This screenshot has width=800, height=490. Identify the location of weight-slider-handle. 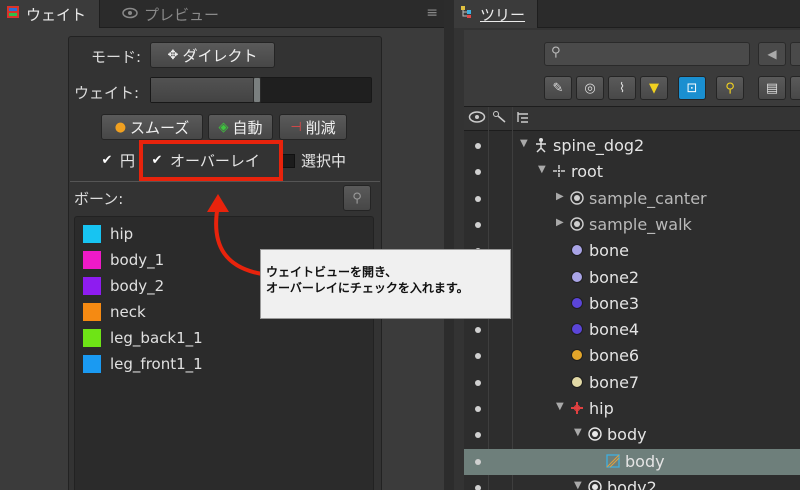
(257, 90).